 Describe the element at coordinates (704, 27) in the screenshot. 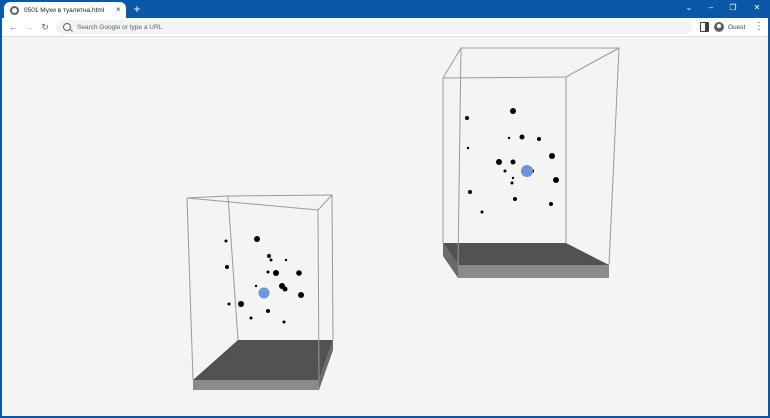

I see `side-panel-icon` at that location.